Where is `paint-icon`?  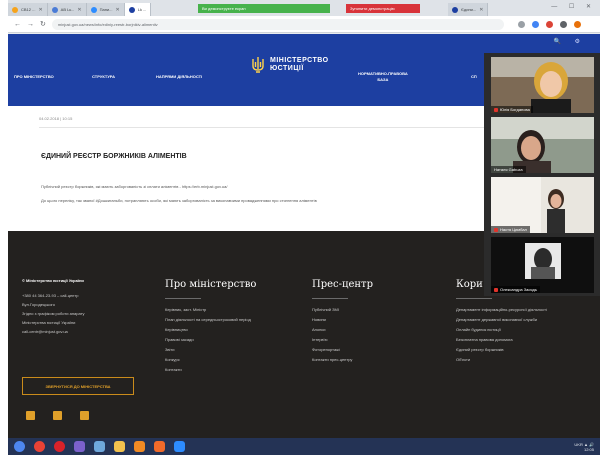 paint-icon is located at coordinates (139, 446).